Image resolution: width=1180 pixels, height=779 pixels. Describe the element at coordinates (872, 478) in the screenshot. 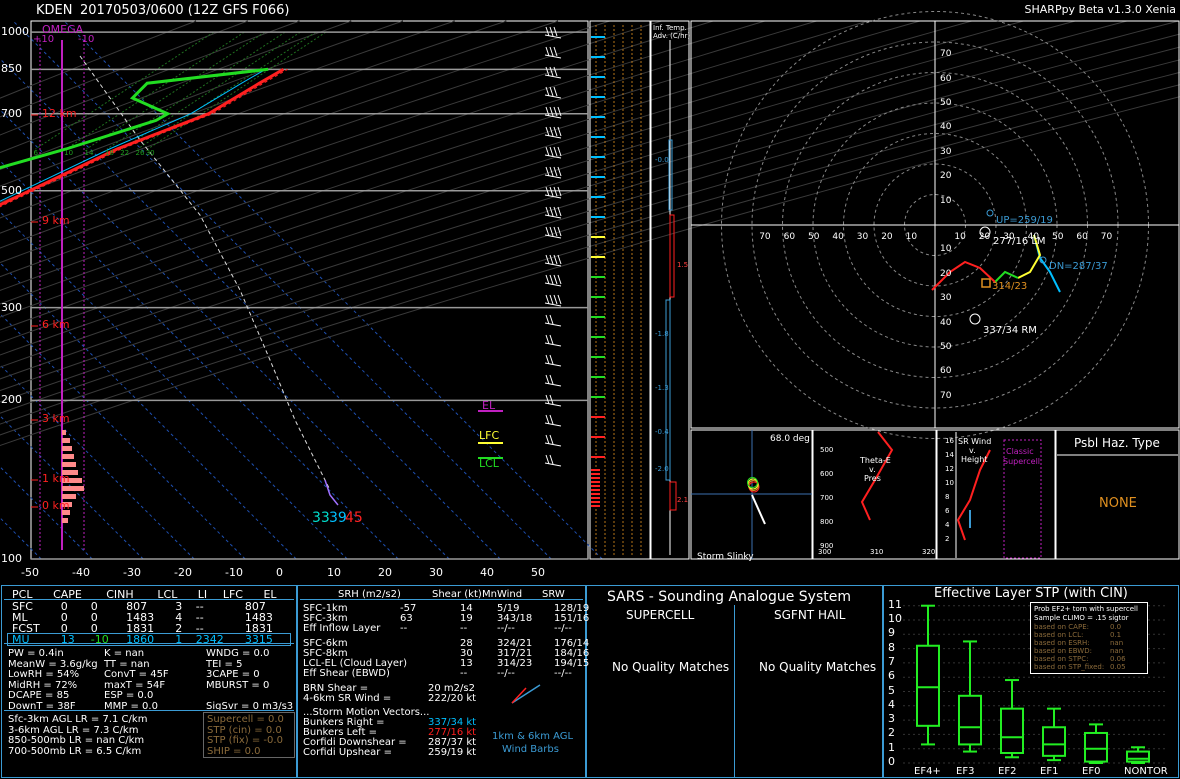

I see `theta-title-3: Pres` at that location.